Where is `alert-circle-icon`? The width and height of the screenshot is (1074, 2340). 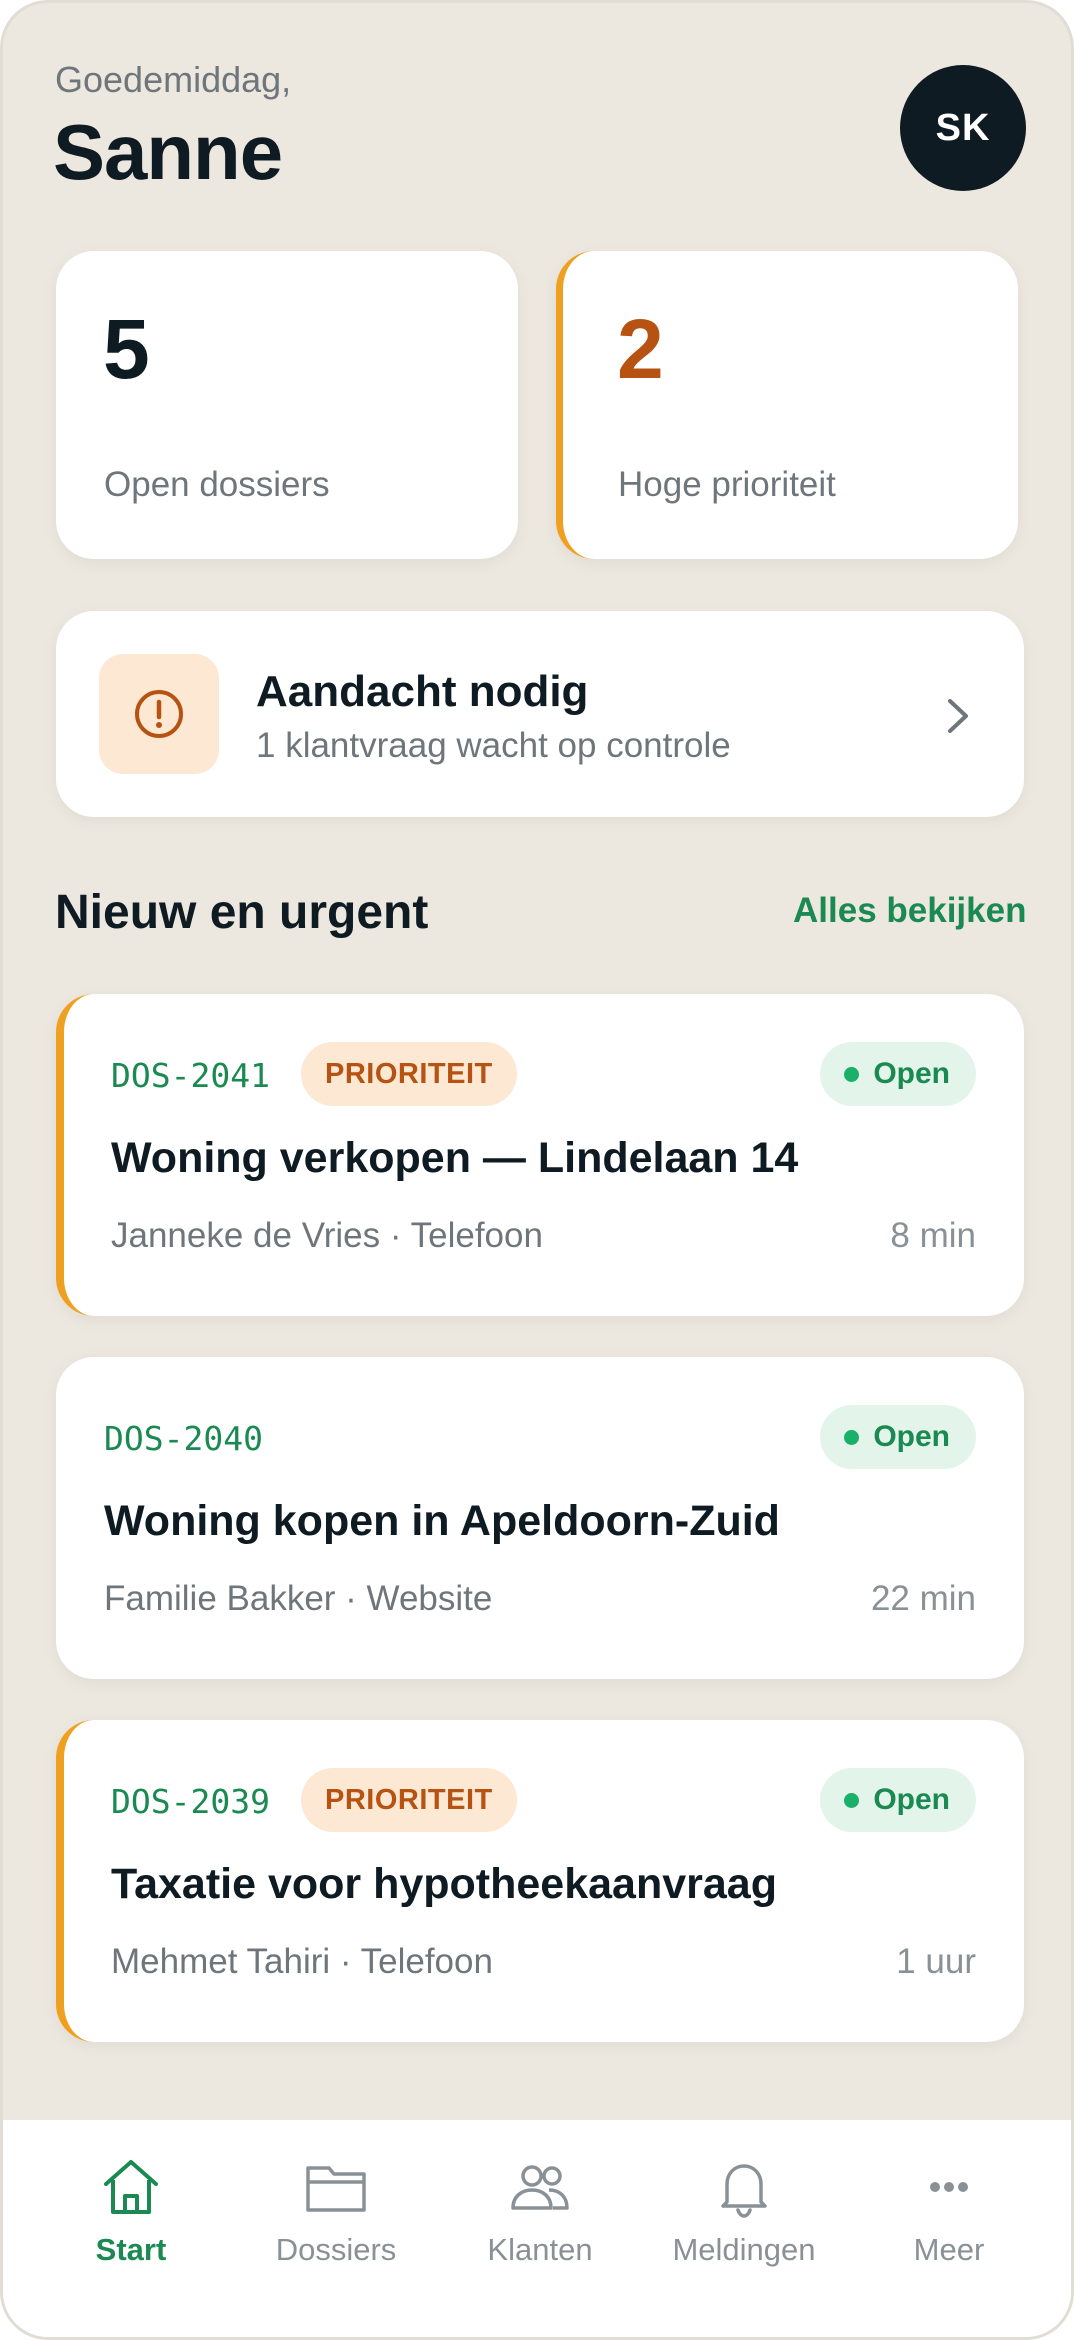
alert-circle-icon is located at coordinates (159, 714).